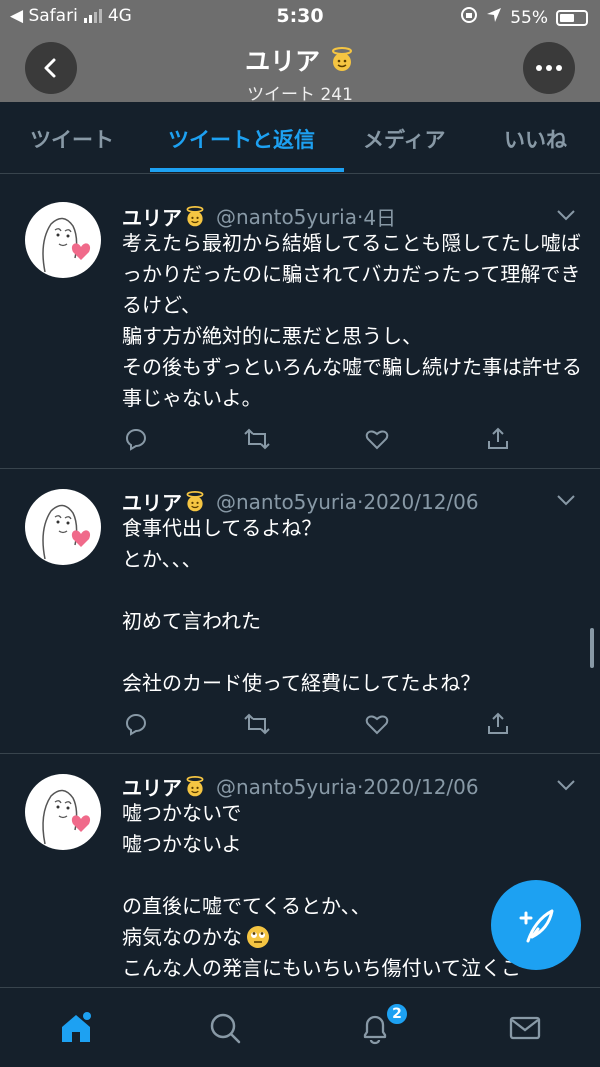  I want to click on tweet-date: 4日, so click(380, 218).